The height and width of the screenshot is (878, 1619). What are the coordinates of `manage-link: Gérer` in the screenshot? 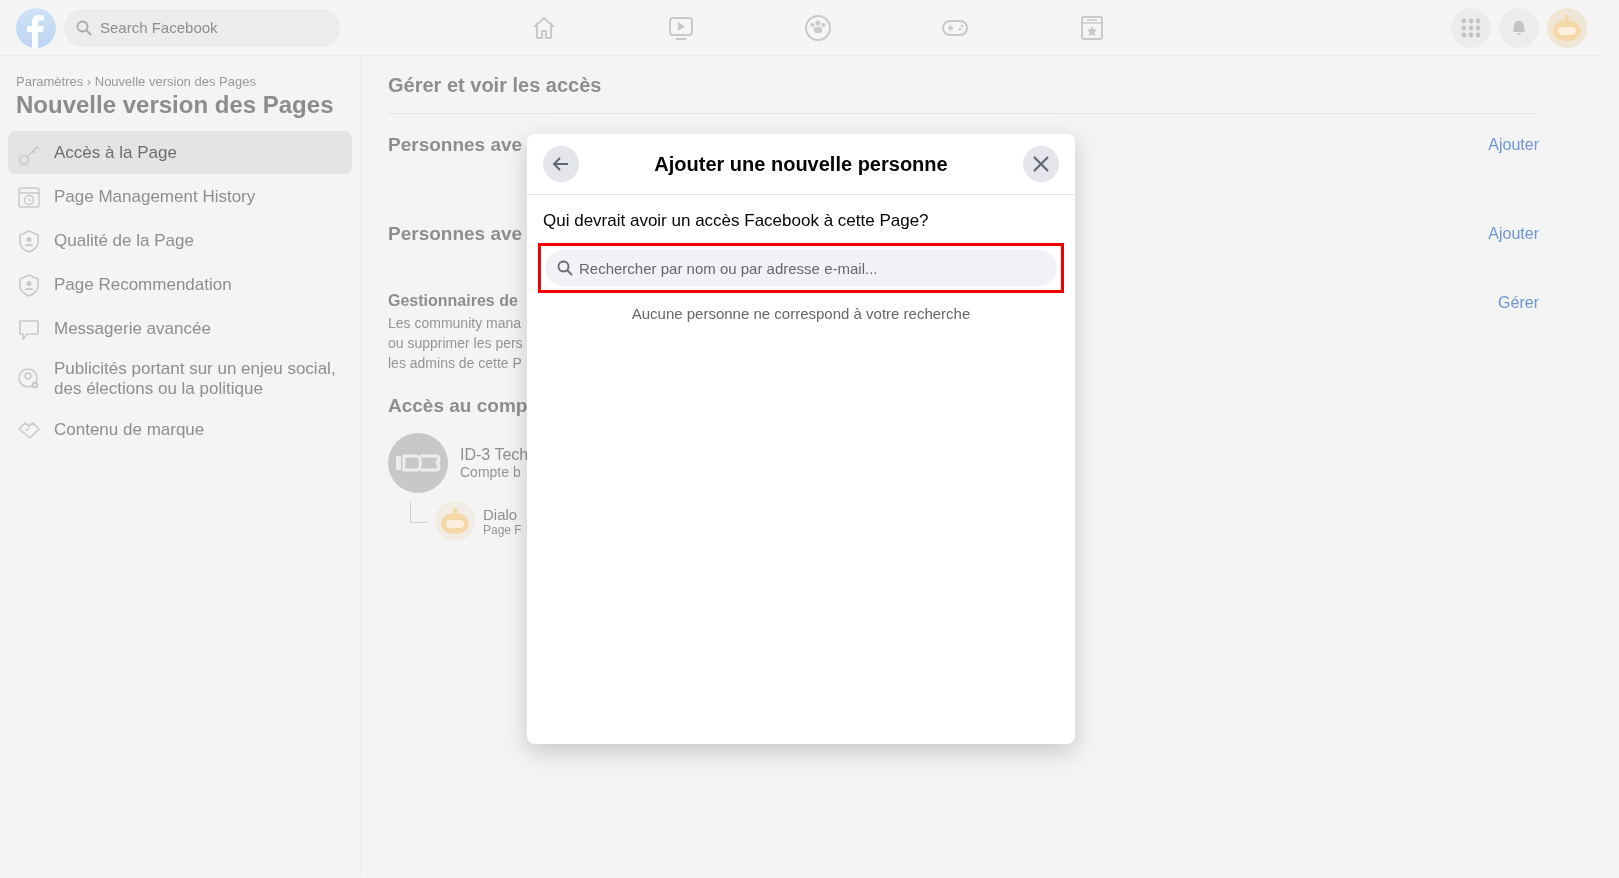 It's located at (1518, 303).